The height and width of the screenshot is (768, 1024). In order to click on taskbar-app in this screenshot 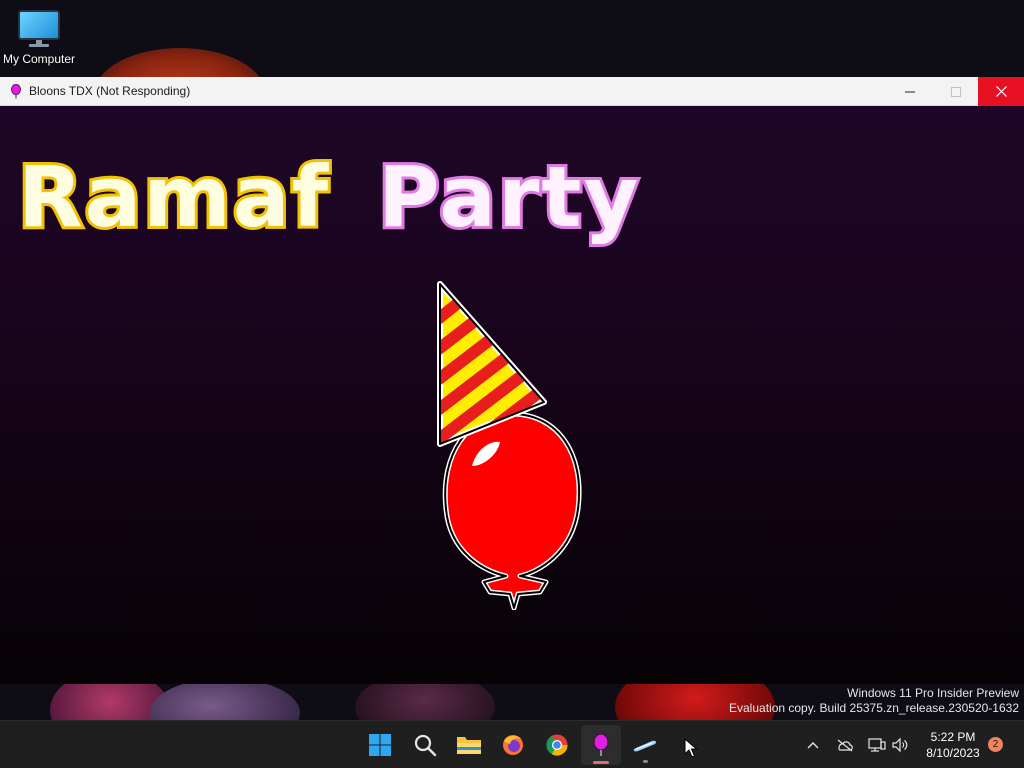, I will do `click(645, 745)`.